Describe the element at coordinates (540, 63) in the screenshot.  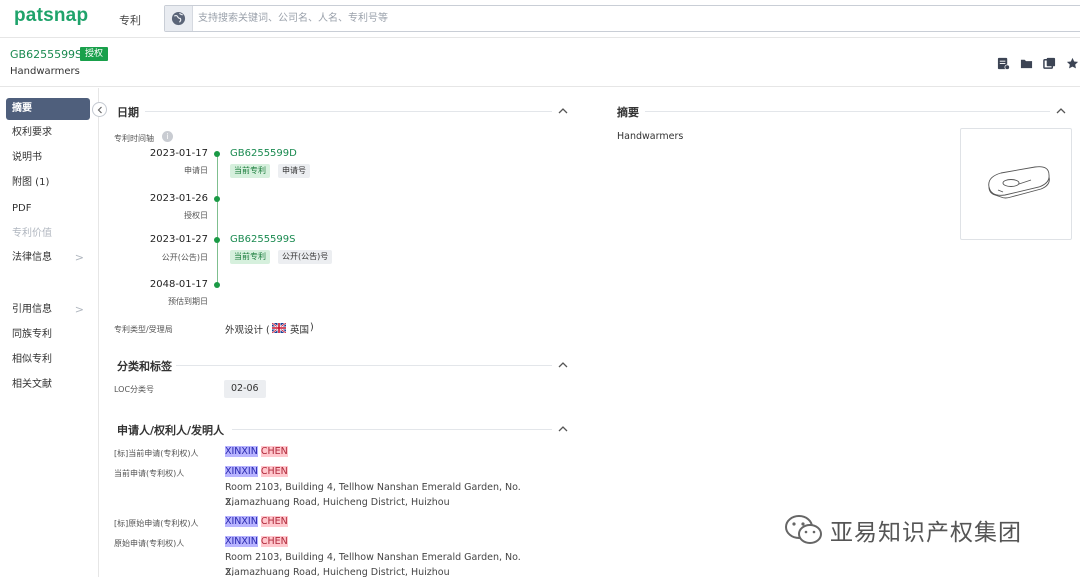
I see `patent-header: GB6255599S 授权 Handwarmers` at that location.